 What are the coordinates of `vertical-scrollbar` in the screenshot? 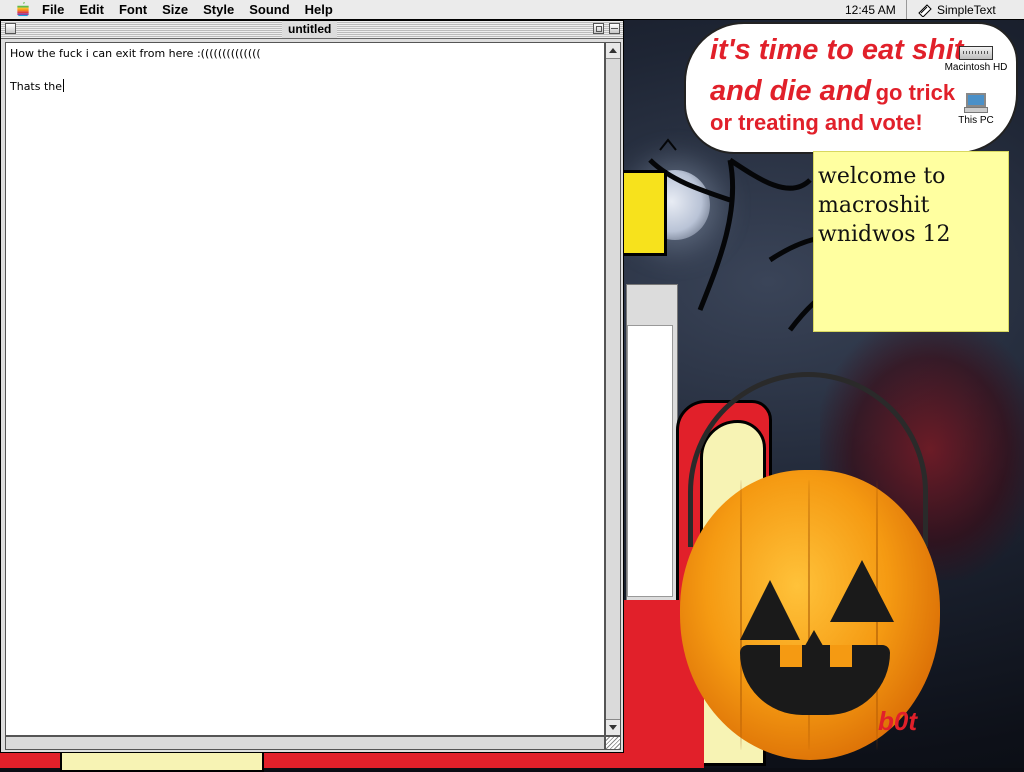 It's located at (613, 389).